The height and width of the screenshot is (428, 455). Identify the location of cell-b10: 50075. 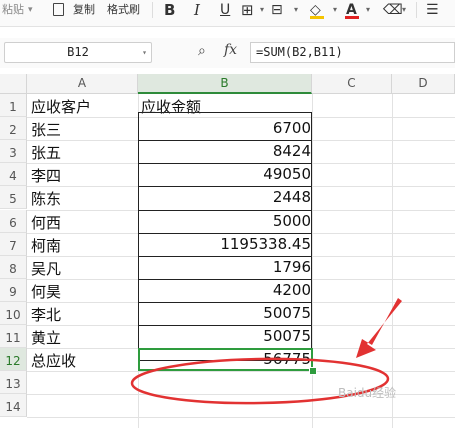
(225, 313).